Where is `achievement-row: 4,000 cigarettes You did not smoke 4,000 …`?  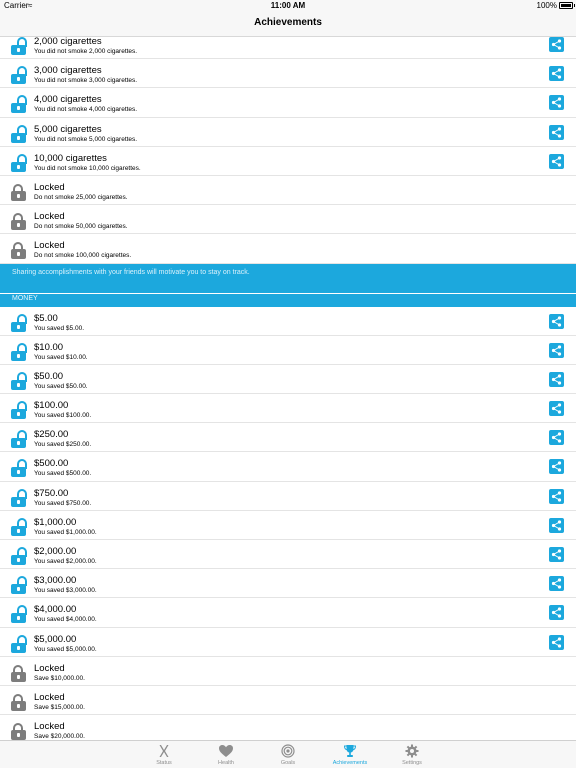
achievement-row: 4,000 cigarettes You did not smoke 4,000 … is located at coordinates (288, 103).